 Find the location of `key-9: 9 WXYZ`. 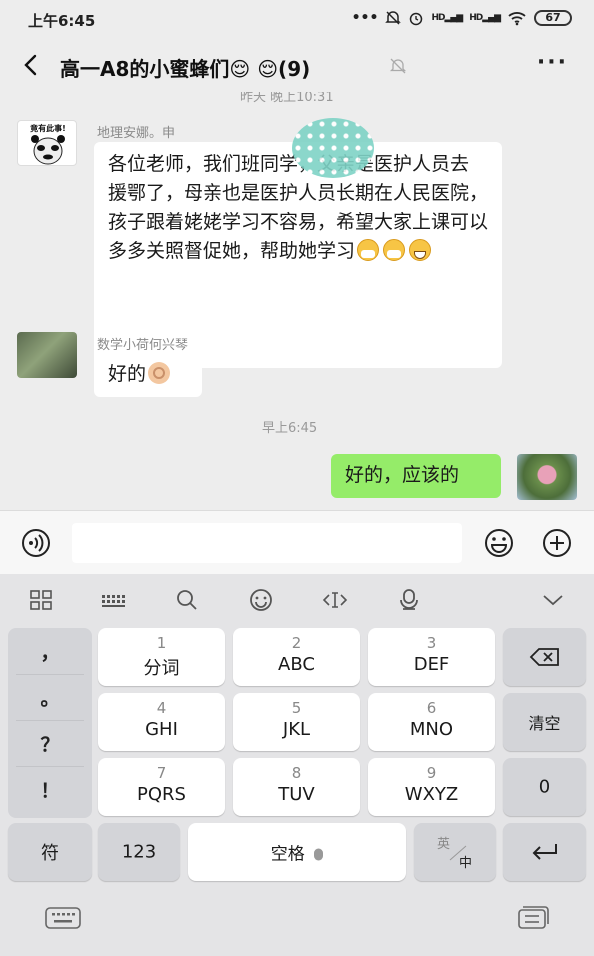

key-9: 9 WXYZ is located at coordinates (431, 787).